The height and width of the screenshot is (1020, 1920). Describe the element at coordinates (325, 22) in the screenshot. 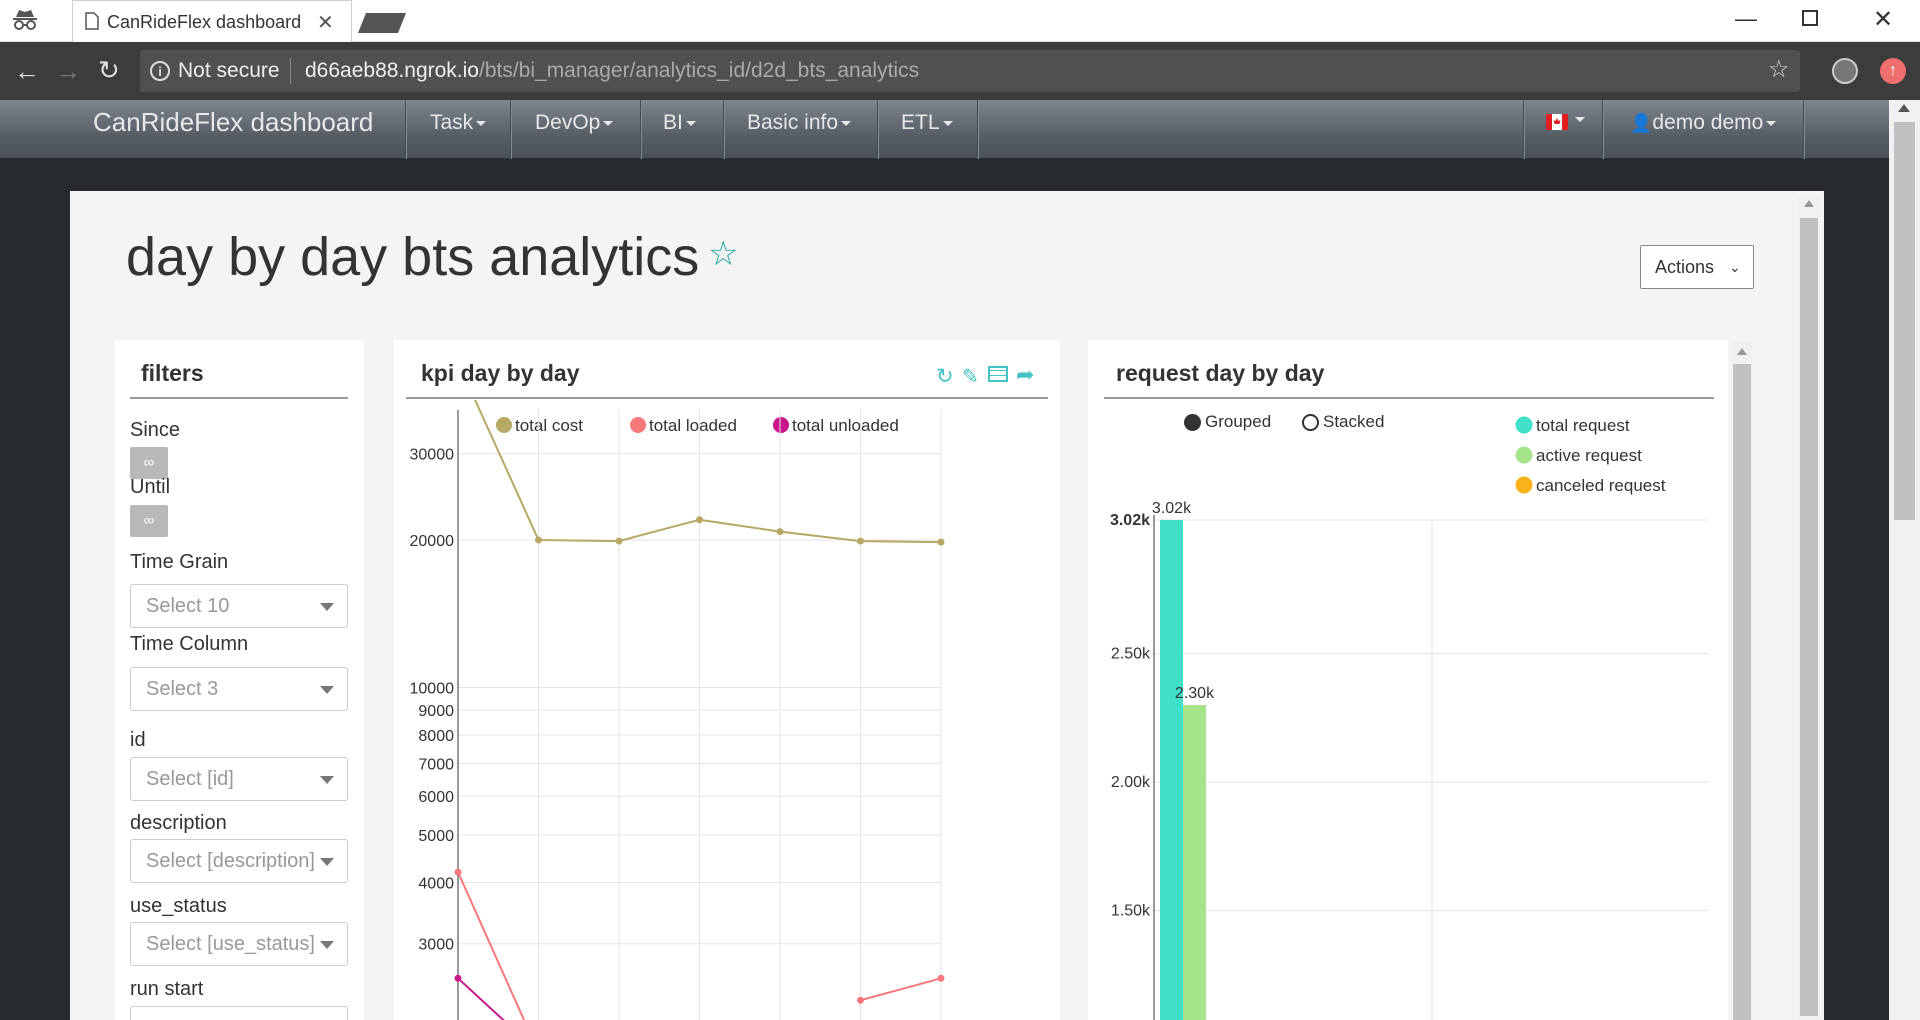

I see `close-icon: ✕` at that location.